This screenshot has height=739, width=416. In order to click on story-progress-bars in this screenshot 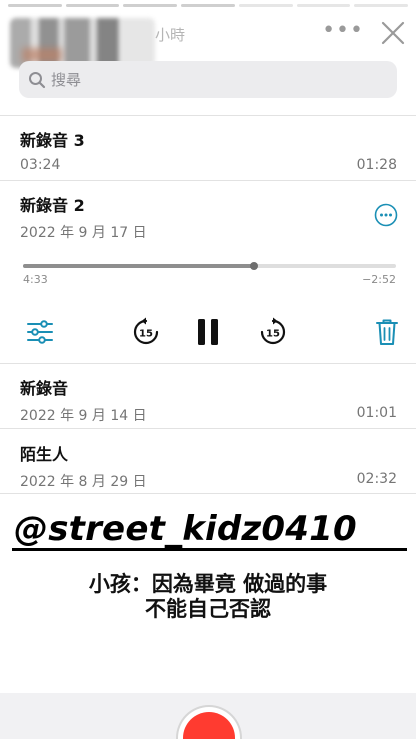, I will do `click(208, 5)`.